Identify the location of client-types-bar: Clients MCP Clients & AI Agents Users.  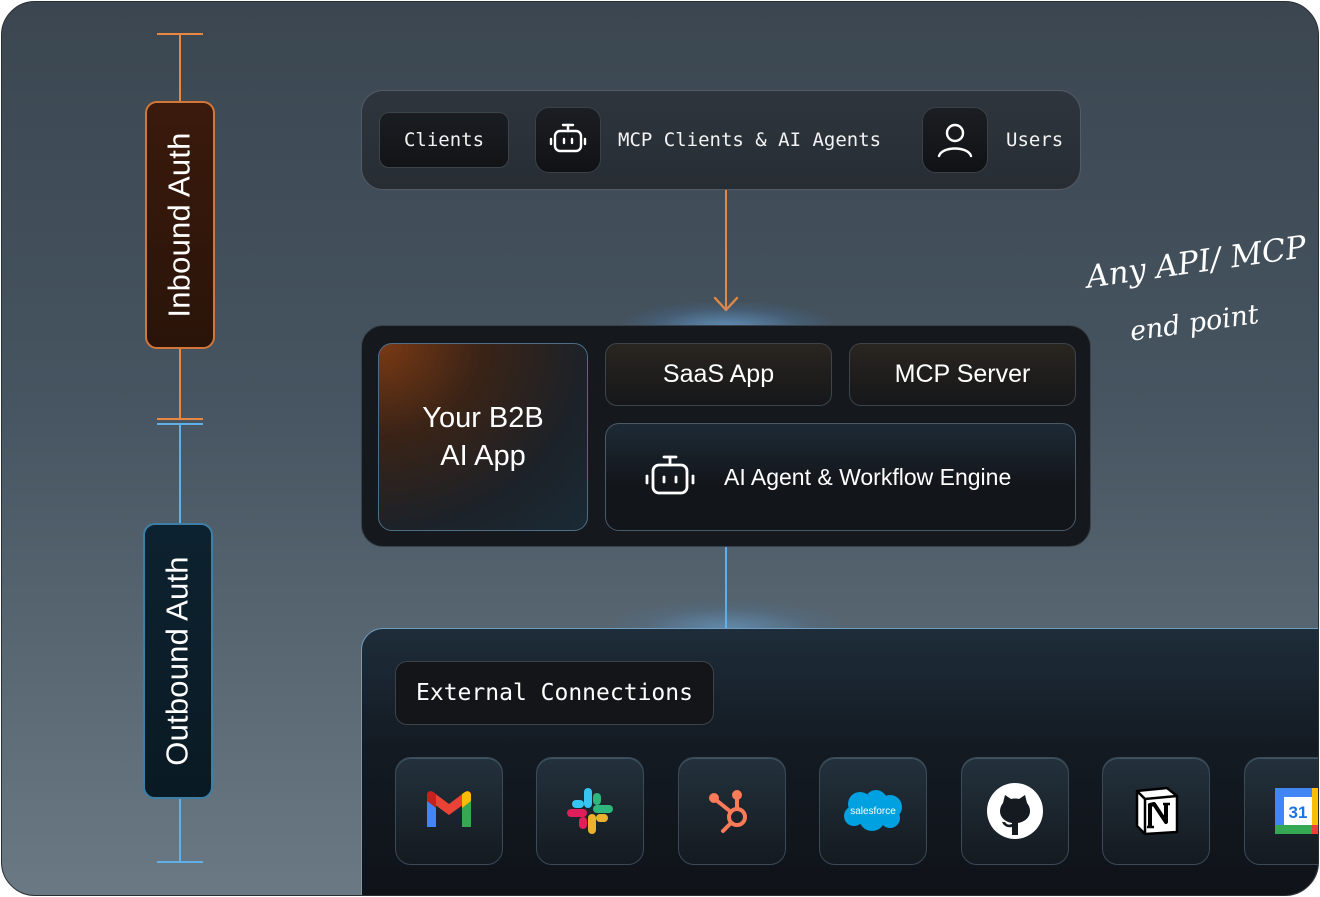
(721, 140).